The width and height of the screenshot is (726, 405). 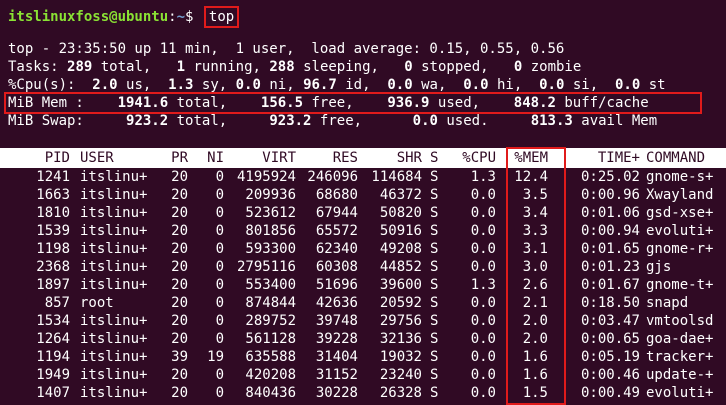 What do you see at coordinates (181, 85) in the screenshot?
I see `cpu-sy: 1.3` at bounding box center [181, 85].